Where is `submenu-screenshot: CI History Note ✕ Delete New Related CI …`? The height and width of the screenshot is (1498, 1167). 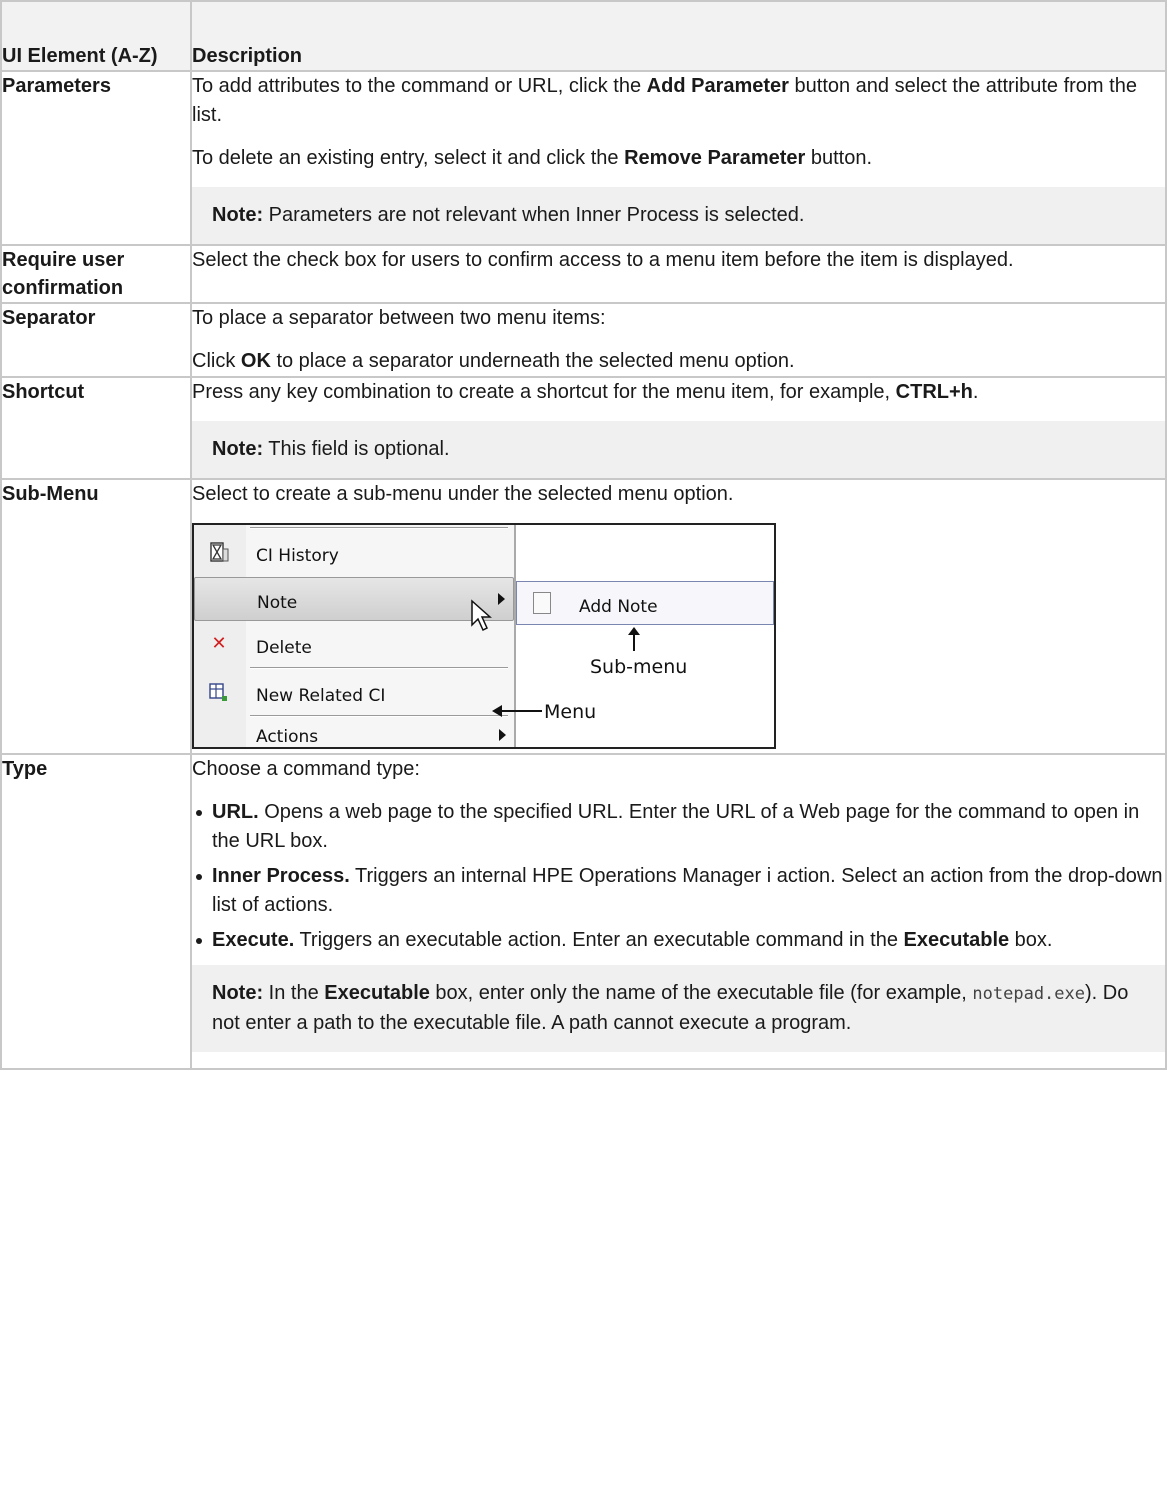
submenu-screenshot: CI History Note ✕ Delete New Related CI … is located at coordinates (484, 636).